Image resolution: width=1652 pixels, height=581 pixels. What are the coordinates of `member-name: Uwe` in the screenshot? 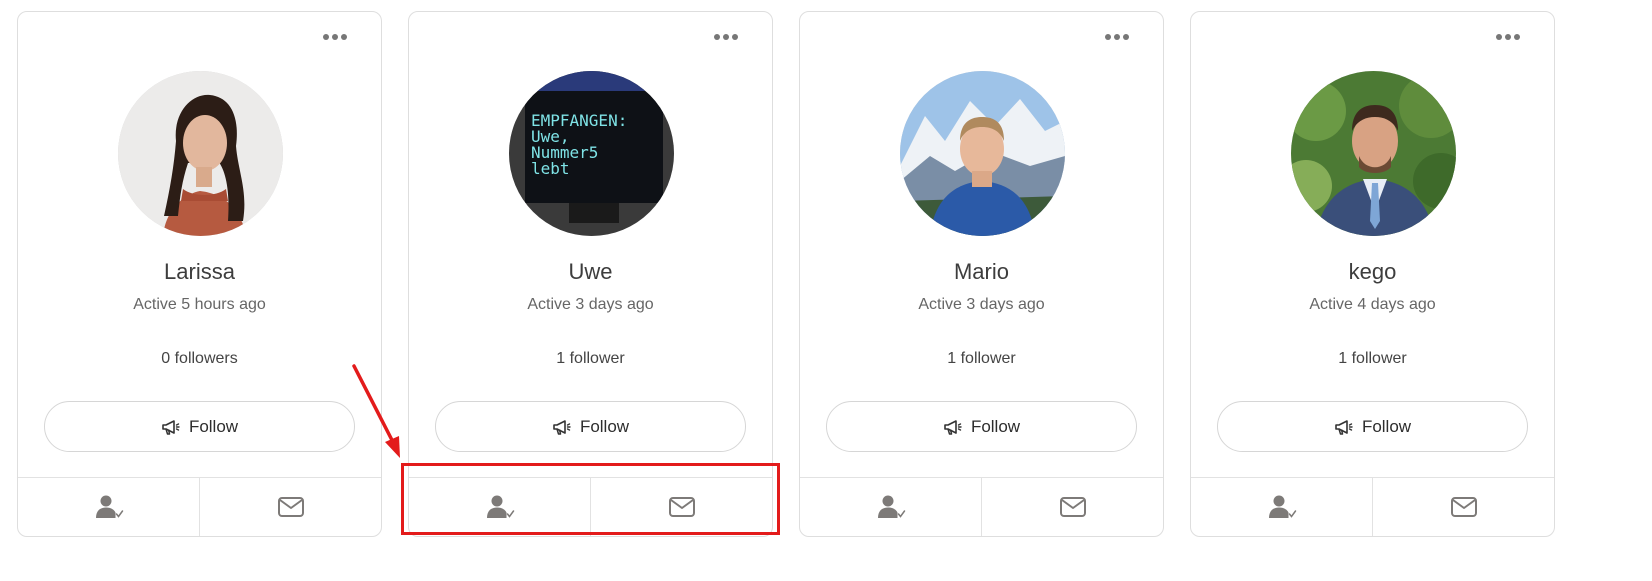 It's located at (590, 272).